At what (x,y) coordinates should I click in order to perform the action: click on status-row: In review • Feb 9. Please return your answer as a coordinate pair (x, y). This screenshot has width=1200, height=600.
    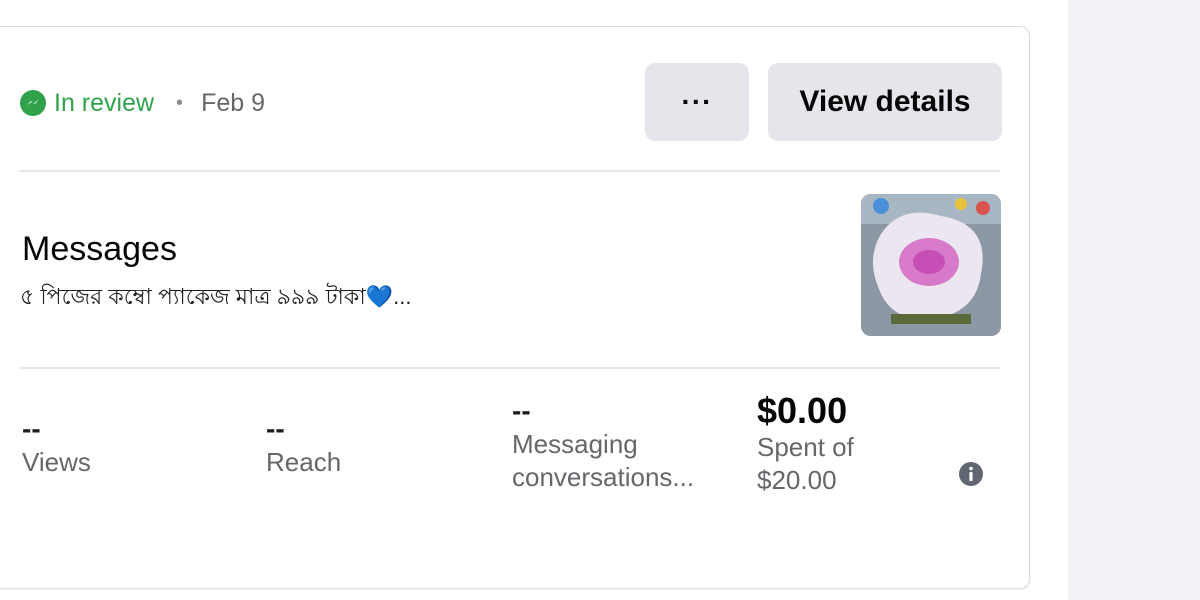
    Looking at the image, I should click on (142, 103).